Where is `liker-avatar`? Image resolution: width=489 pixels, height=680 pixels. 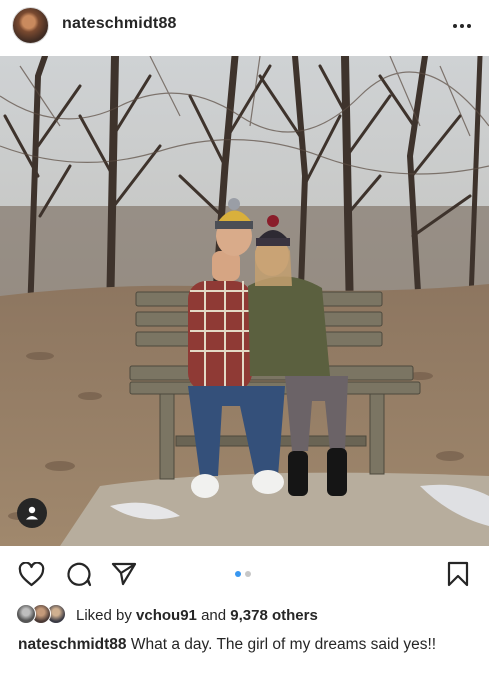 liker-avatar is located at coordinates (26, 614).